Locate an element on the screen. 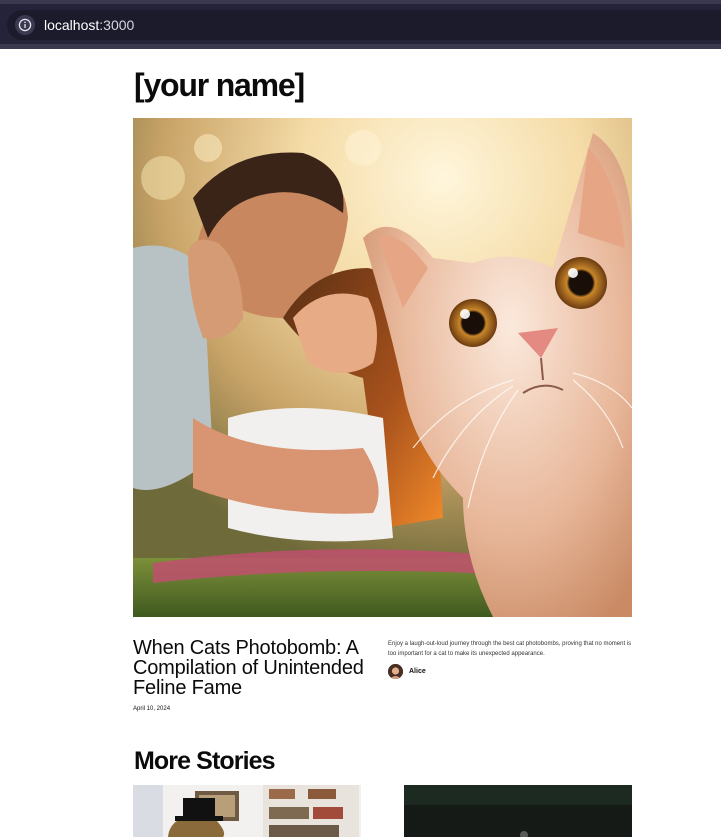 This screenshot has height=837, width=721. address-bar: localhost:3000 is located at coordinates (364, 25).